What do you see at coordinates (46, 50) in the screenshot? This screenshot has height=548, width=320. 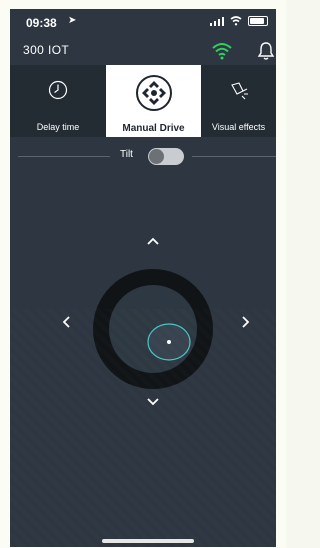 I see `device-title: 300 IOT` at bounding box center [46, 50].